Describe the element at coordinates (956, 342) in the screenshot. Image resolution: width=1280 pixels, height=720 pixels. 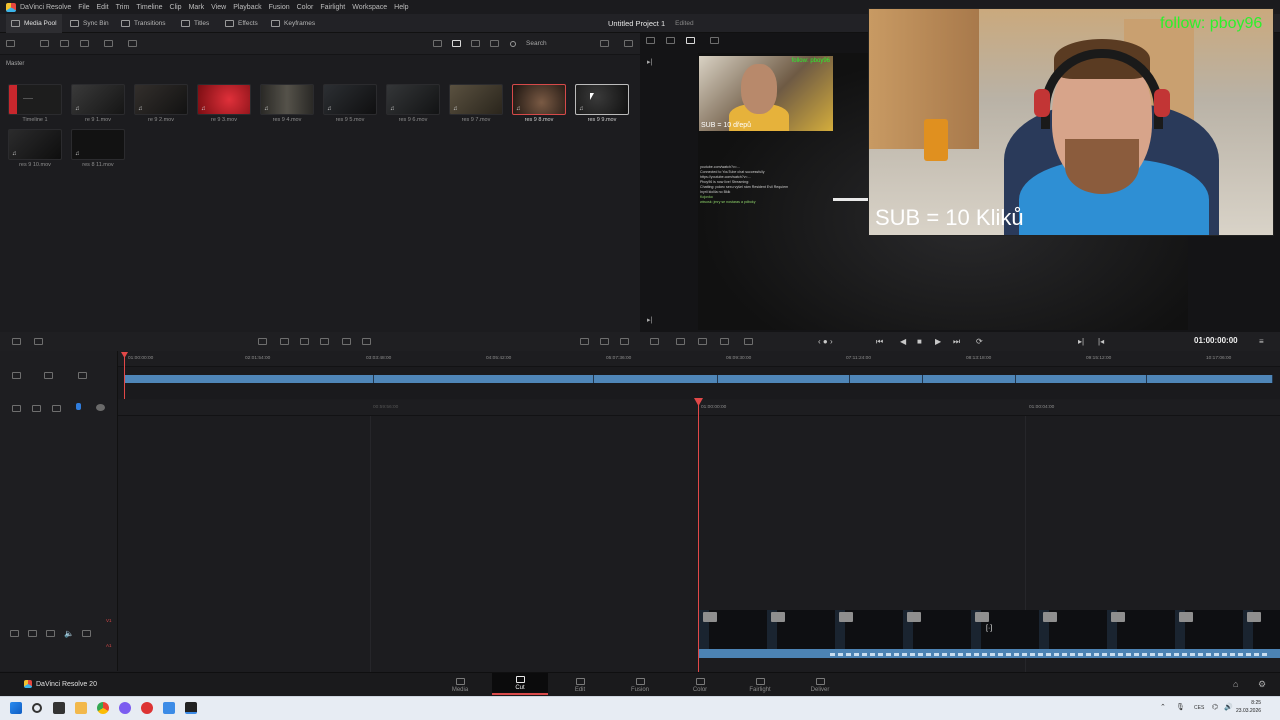
I see `skip-end-icon: ⏭` at that location.